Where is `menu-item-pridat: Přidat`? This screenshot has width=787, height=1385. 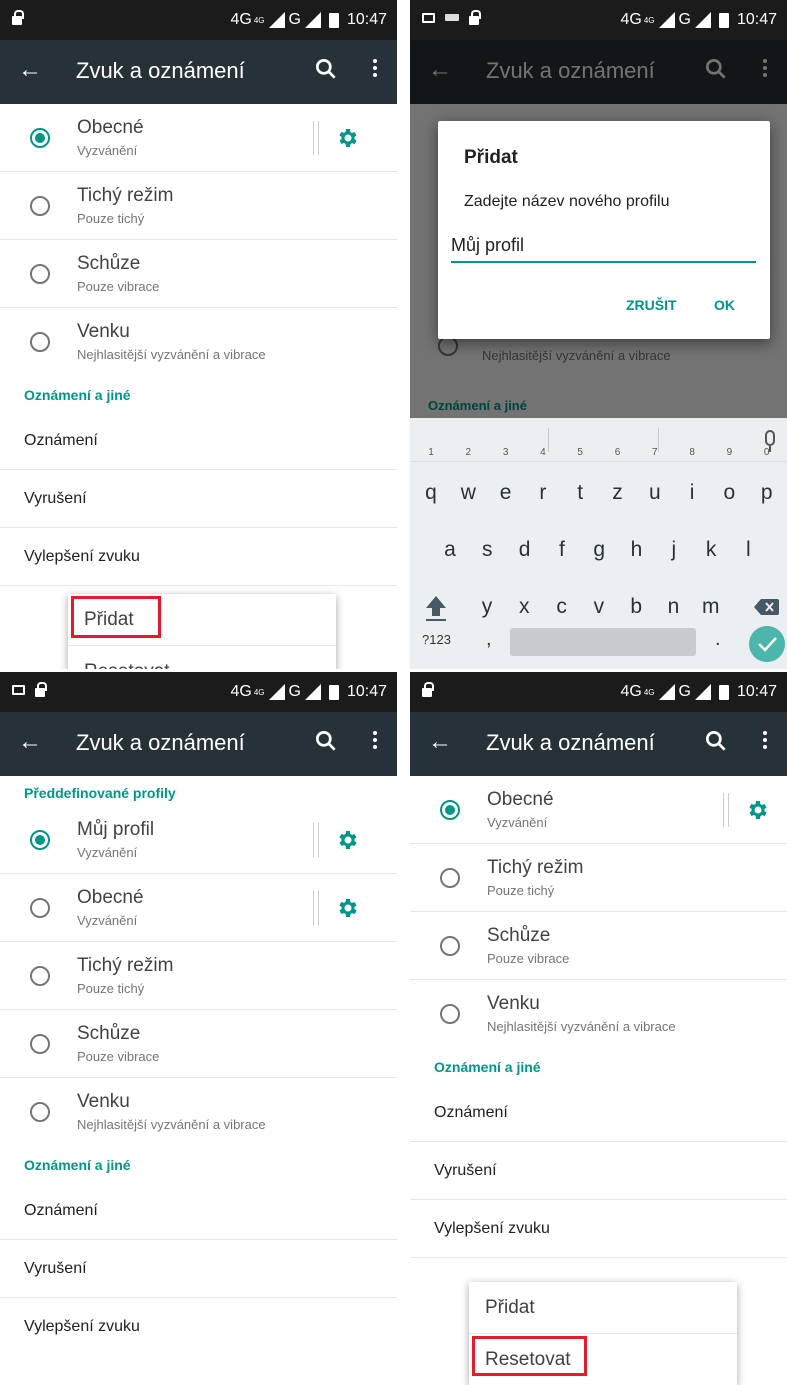 menu-item-pridat: Přidat is located at coordinates (603, 1308).